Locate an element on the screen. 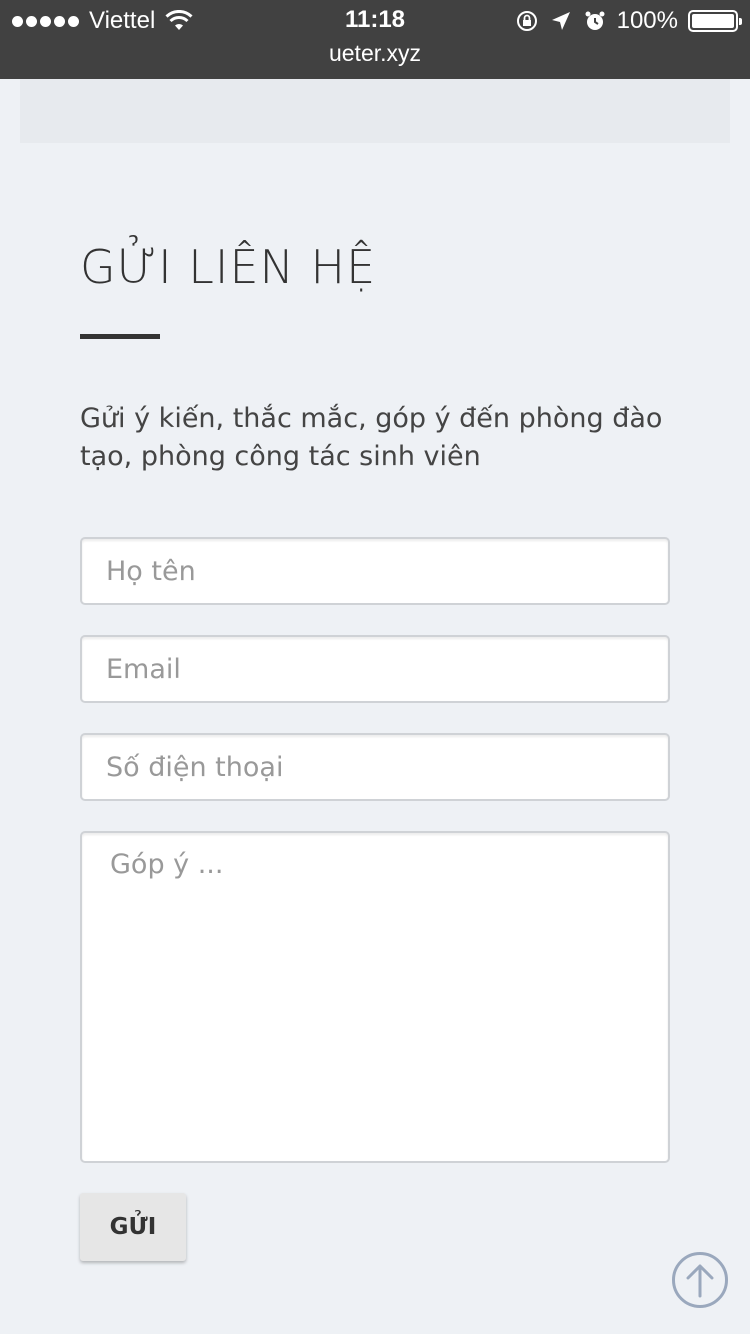 The image size is (750, 1334). page-title: GỬI LIÊN HỆ is located at coordinates (228, 267).